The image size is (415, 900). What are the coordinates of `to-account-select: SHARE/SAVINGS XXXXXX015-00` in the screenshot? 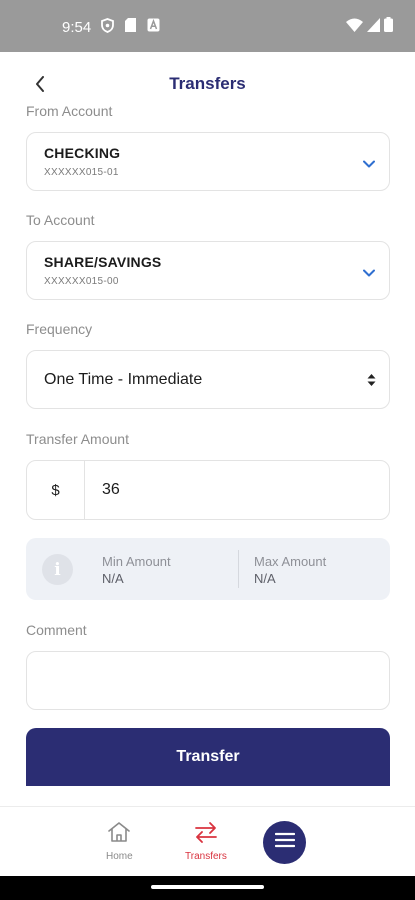 It's located at (208, 270).